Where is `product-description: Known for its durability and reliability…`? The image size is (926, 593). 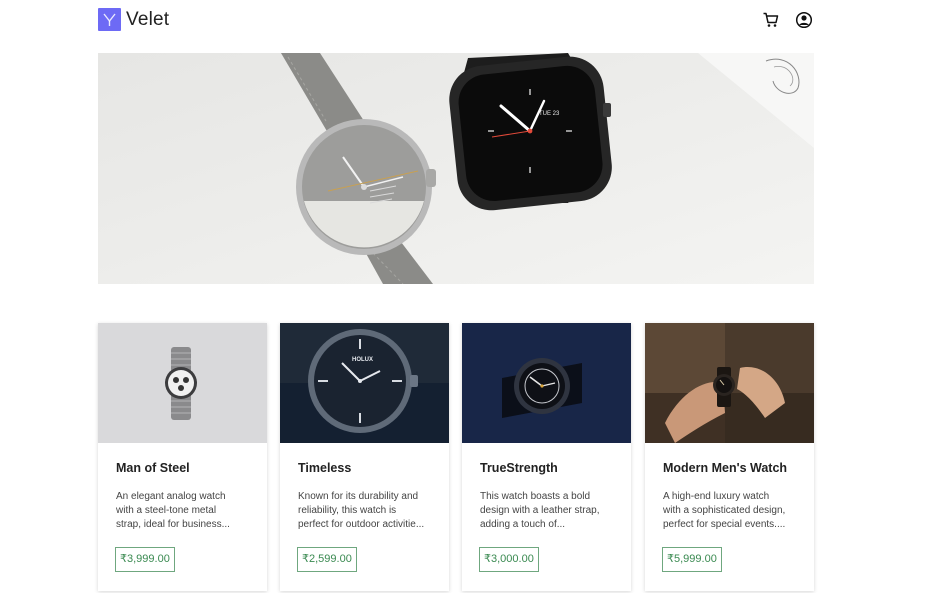 product-description: Known for its durability and reliability… is located at coordinates (368, 511).